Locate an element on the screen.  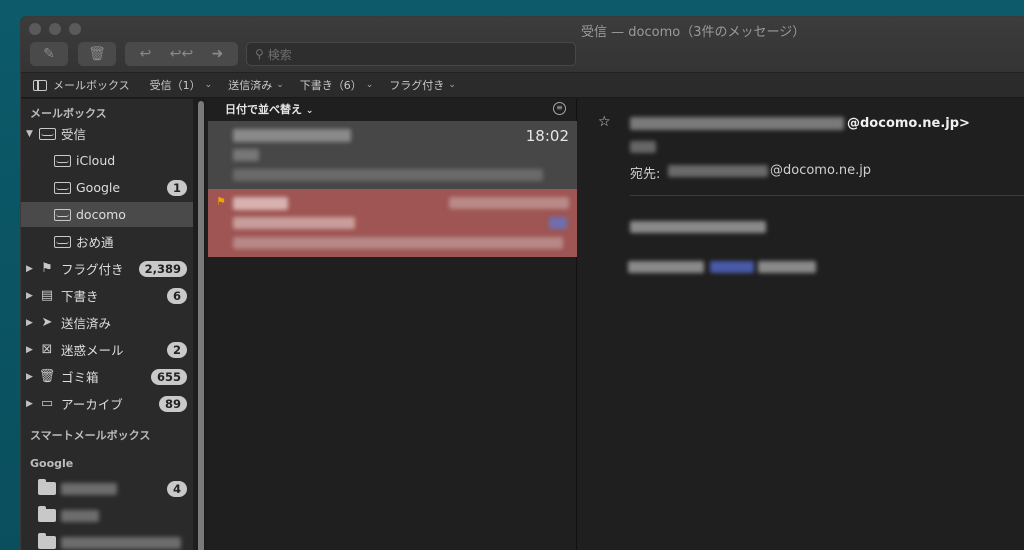
sidebar-item-archive: ▶ ▭ アーカイブ 89 is located at coordinates (107, 403).